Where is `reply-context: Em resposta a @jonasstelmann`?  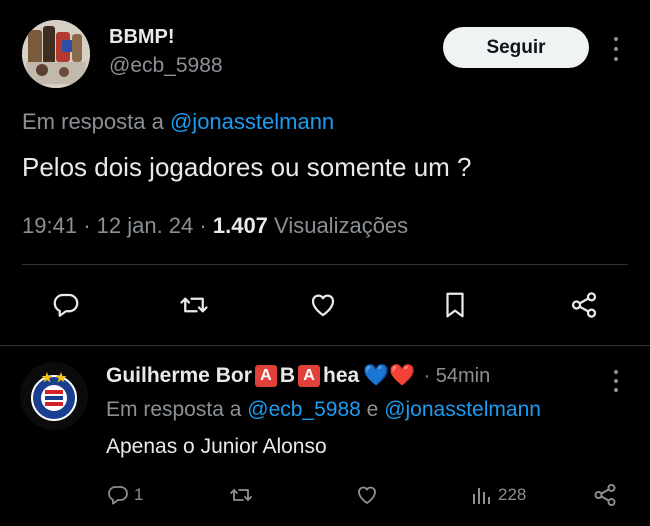 reply-context: Em resposta a @jonasstelmann is located at coordinates (178, 122).